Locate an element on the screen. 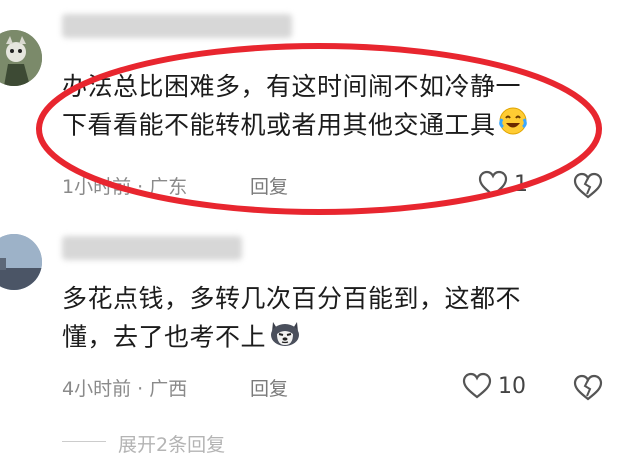  comment-text-line: 办法总比困难多，有这时间闹不如冷静一 is located at coordinates (292, 86).